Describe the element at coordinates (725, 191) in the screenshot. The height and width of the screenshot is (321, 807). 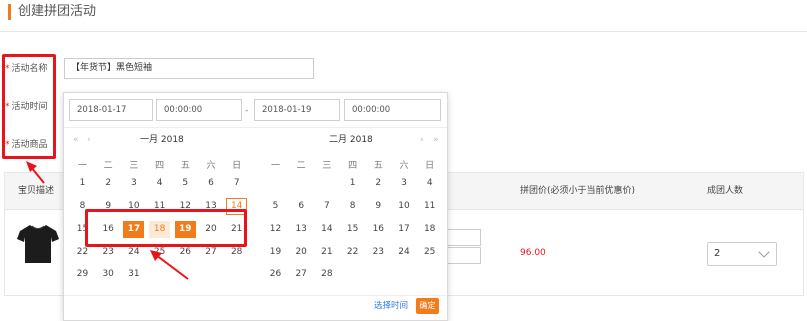
I see `th-group-size: 成团人数` at that location.